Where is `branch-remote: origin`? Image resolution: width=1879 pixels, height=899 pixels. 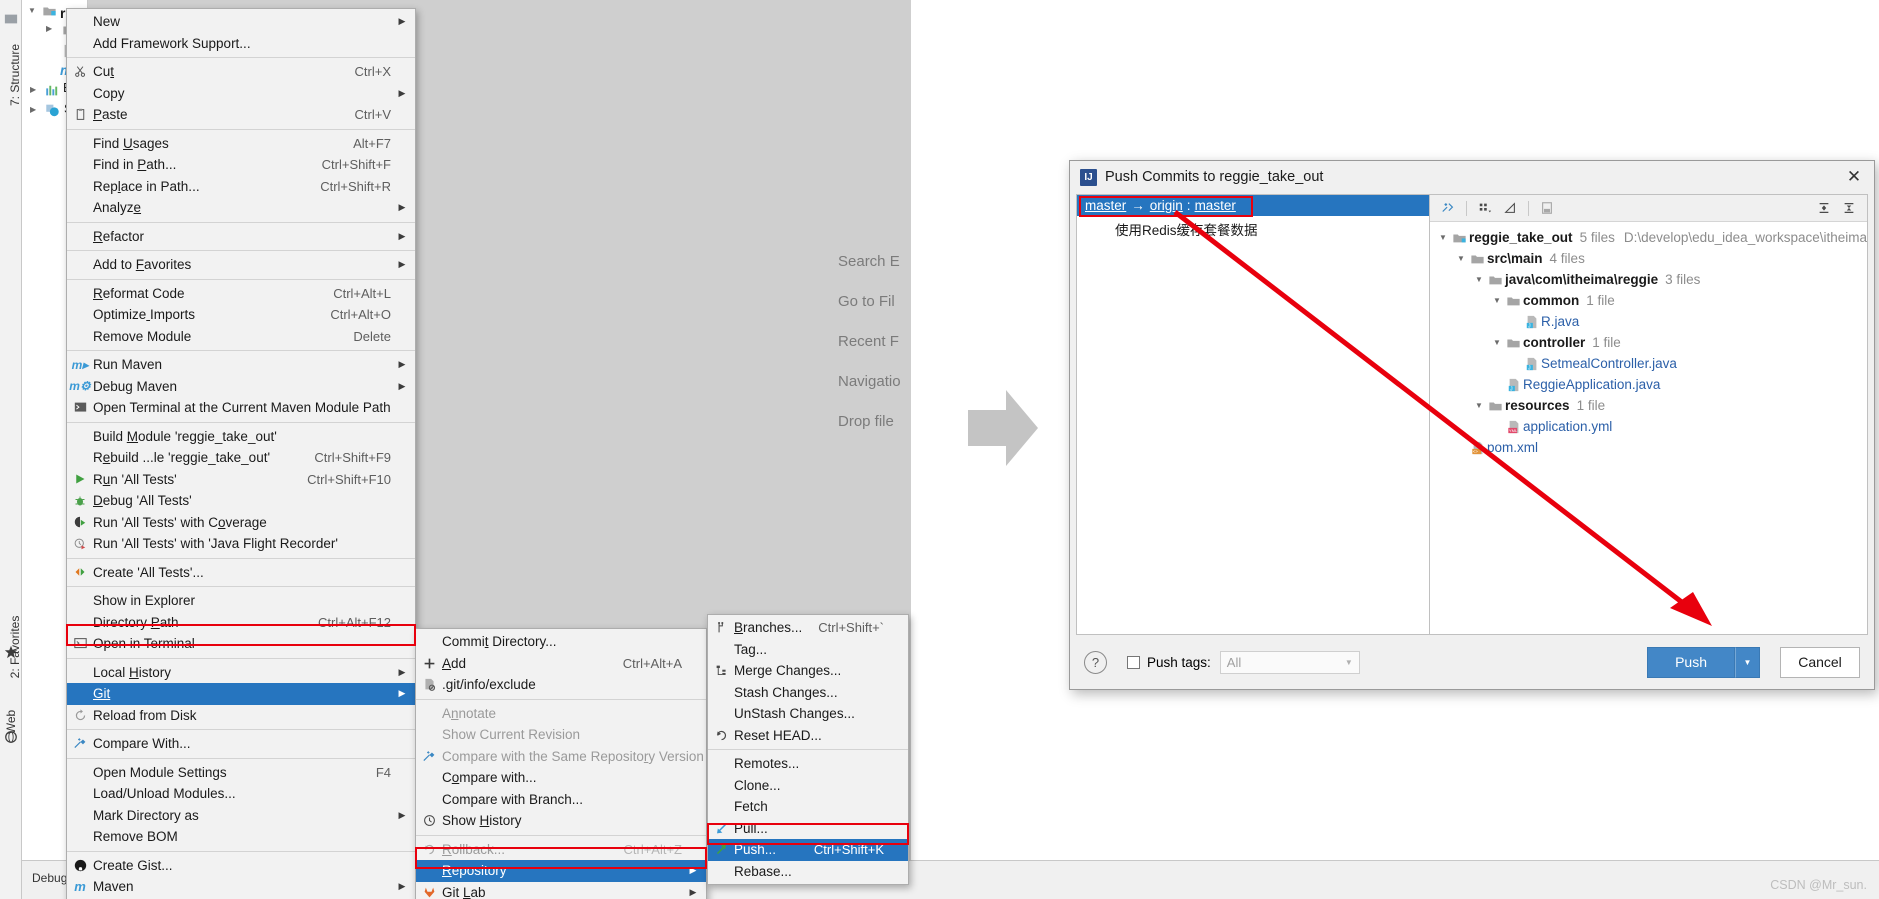 branch-remote: origin is located at coordinates (1166, 205).